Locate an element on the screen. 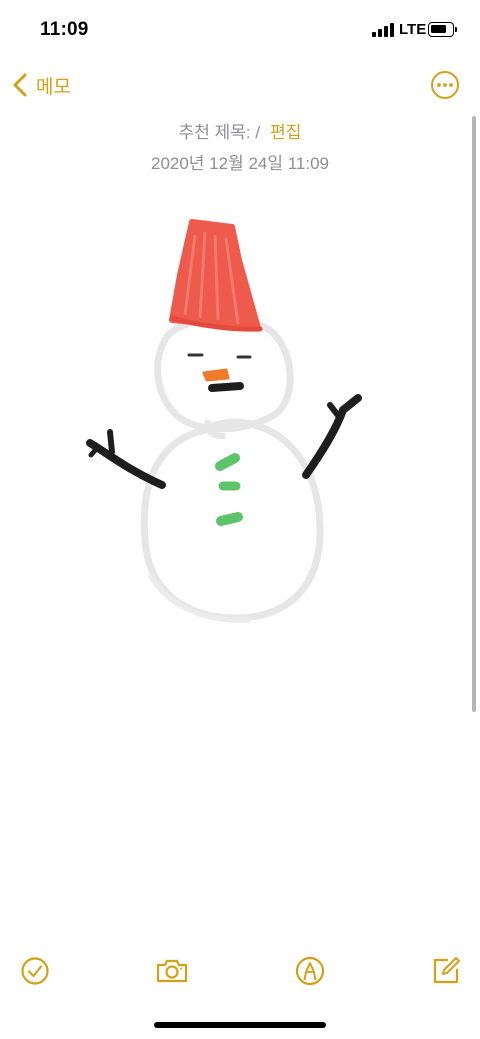 The width and height of the screenshot is (480, 1039). back-button: 메모 is located at coordinates (39, 85).